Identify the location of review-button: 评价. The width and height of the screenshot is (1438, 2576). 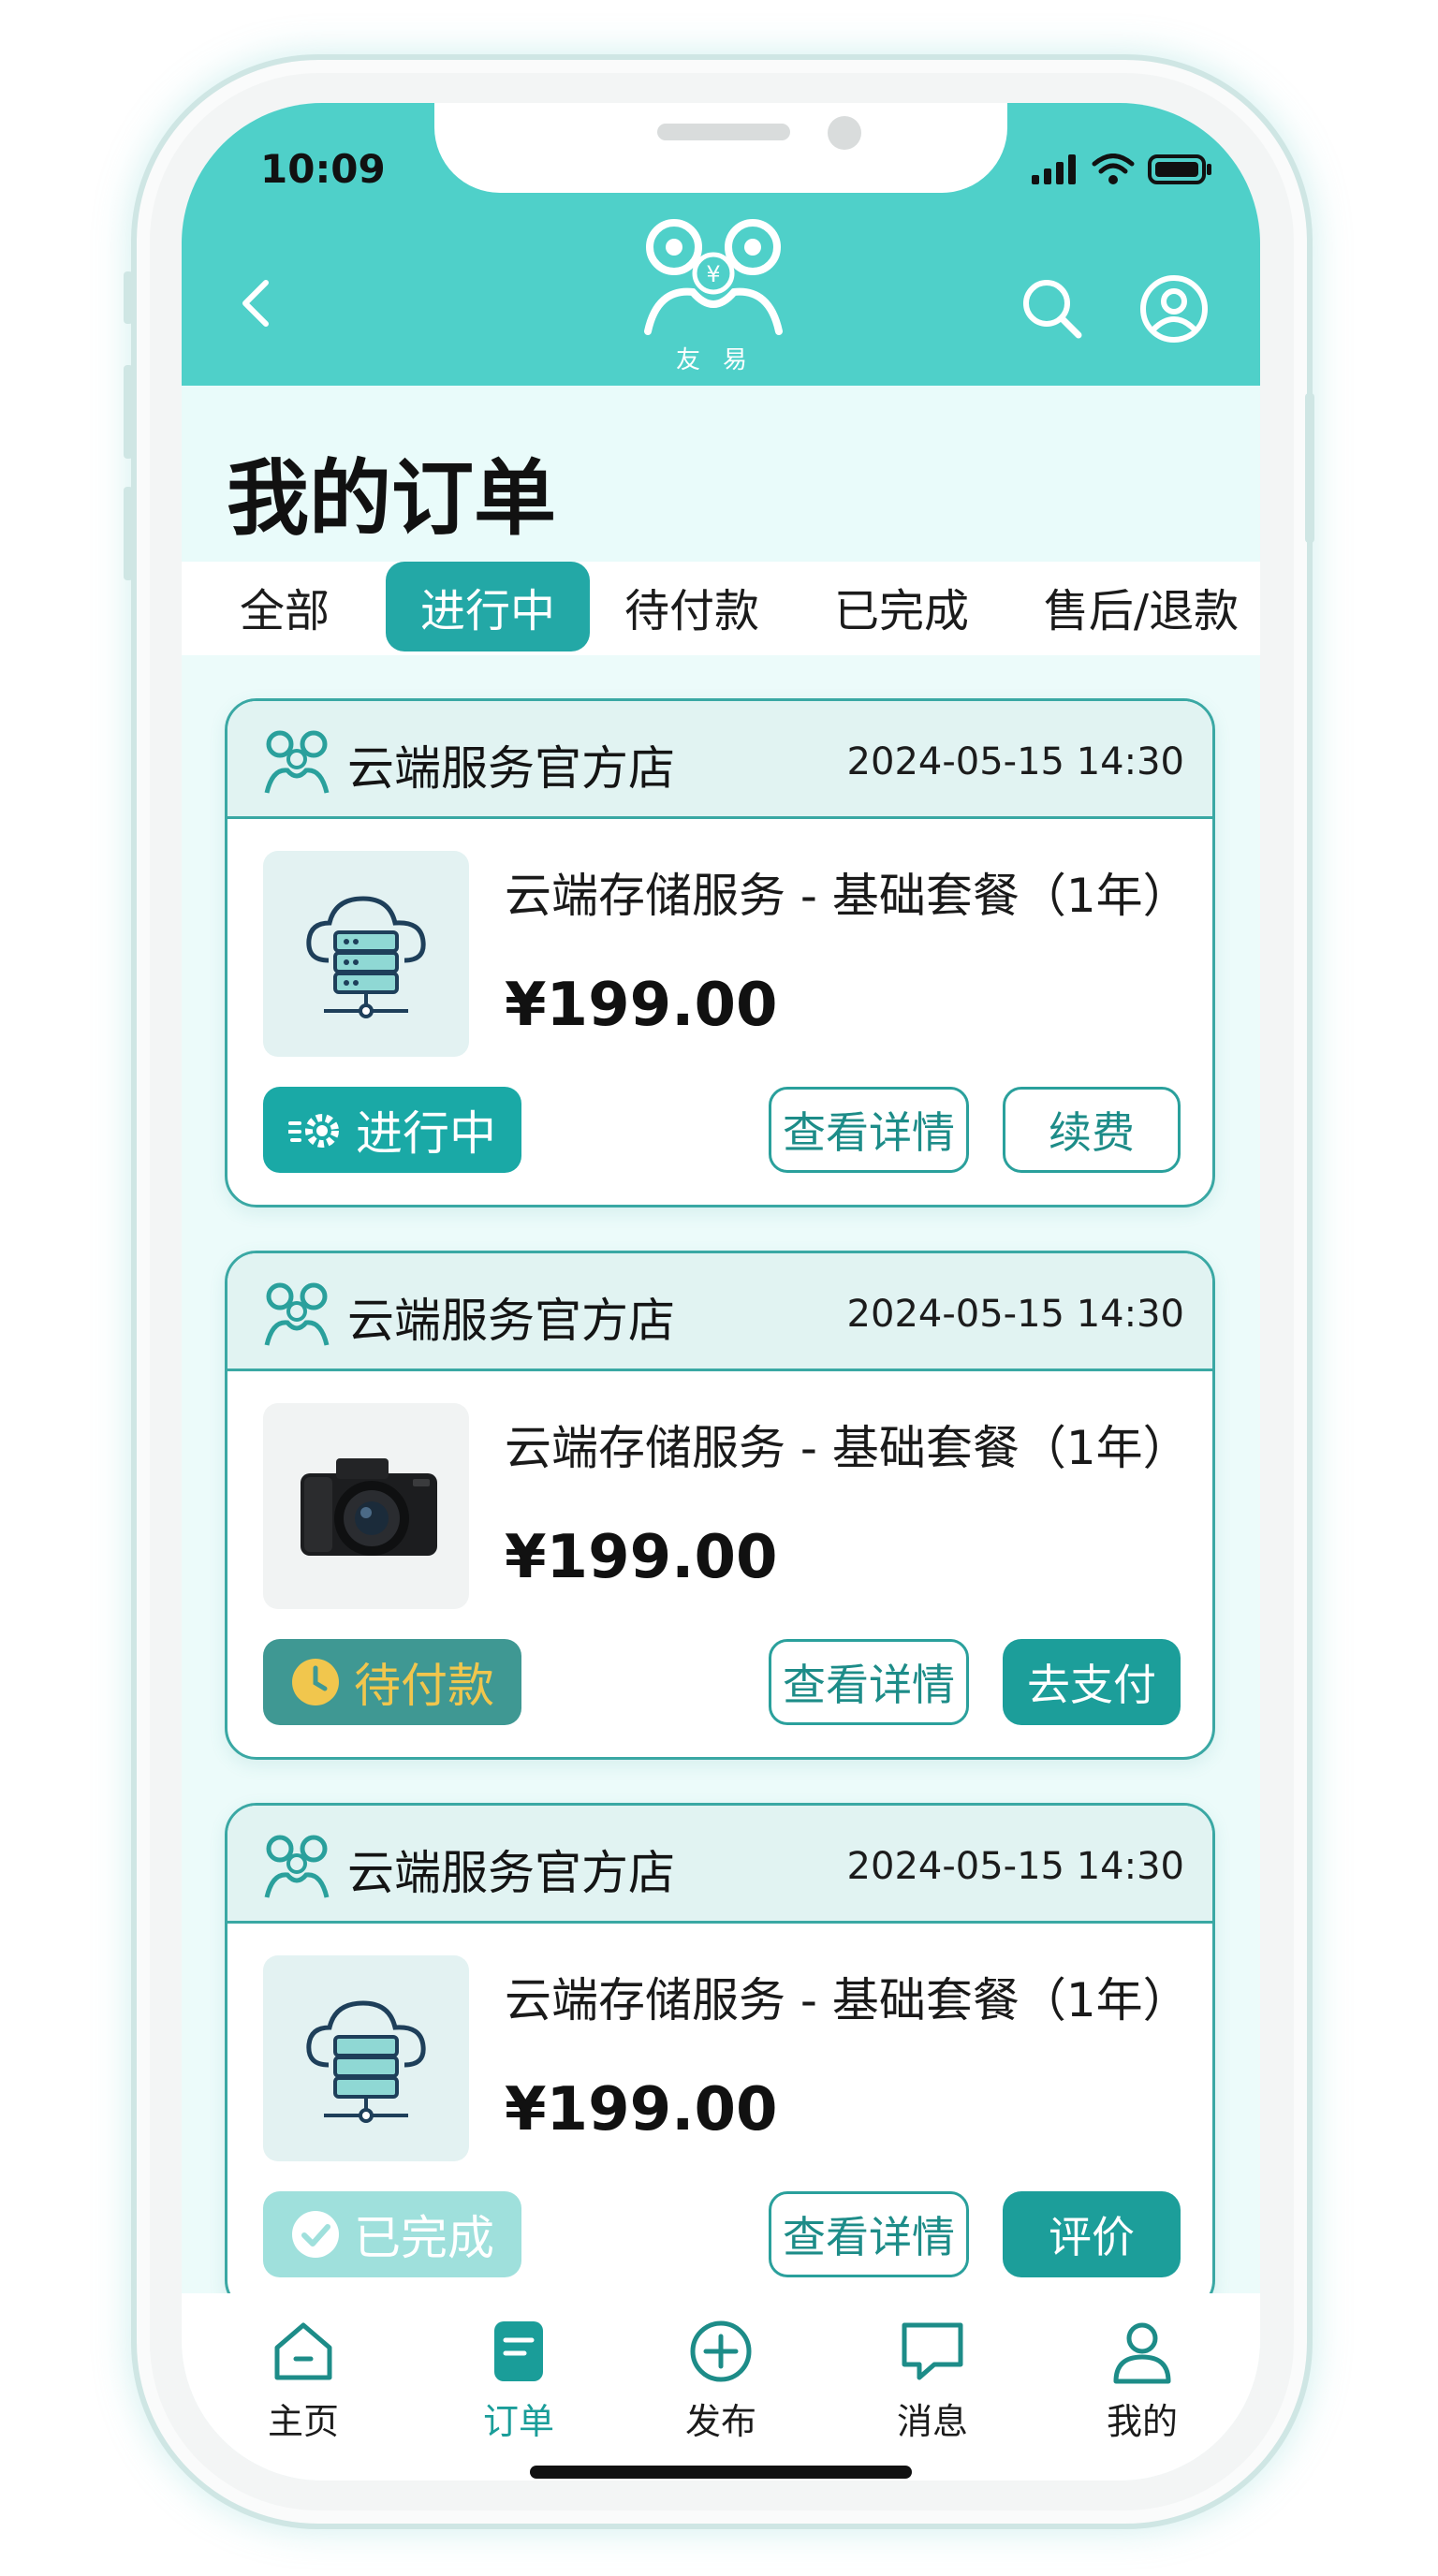
(1092, 2234).